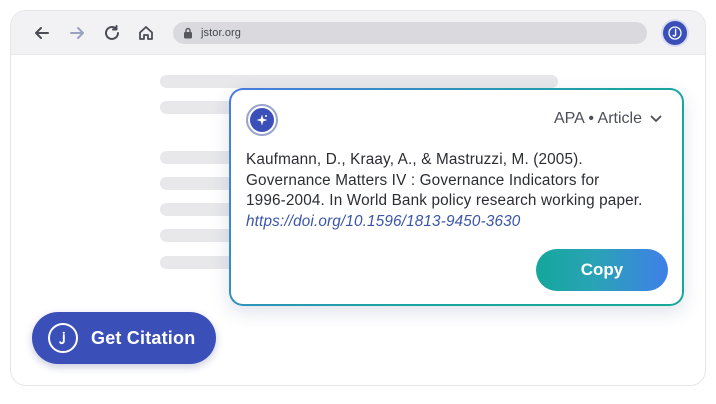 This screenshot has height=404, width=716. What do you see at coordinates (42, 33) in the screenshot?
I see `arrow-left-icon` at bounding box center [42, 33].